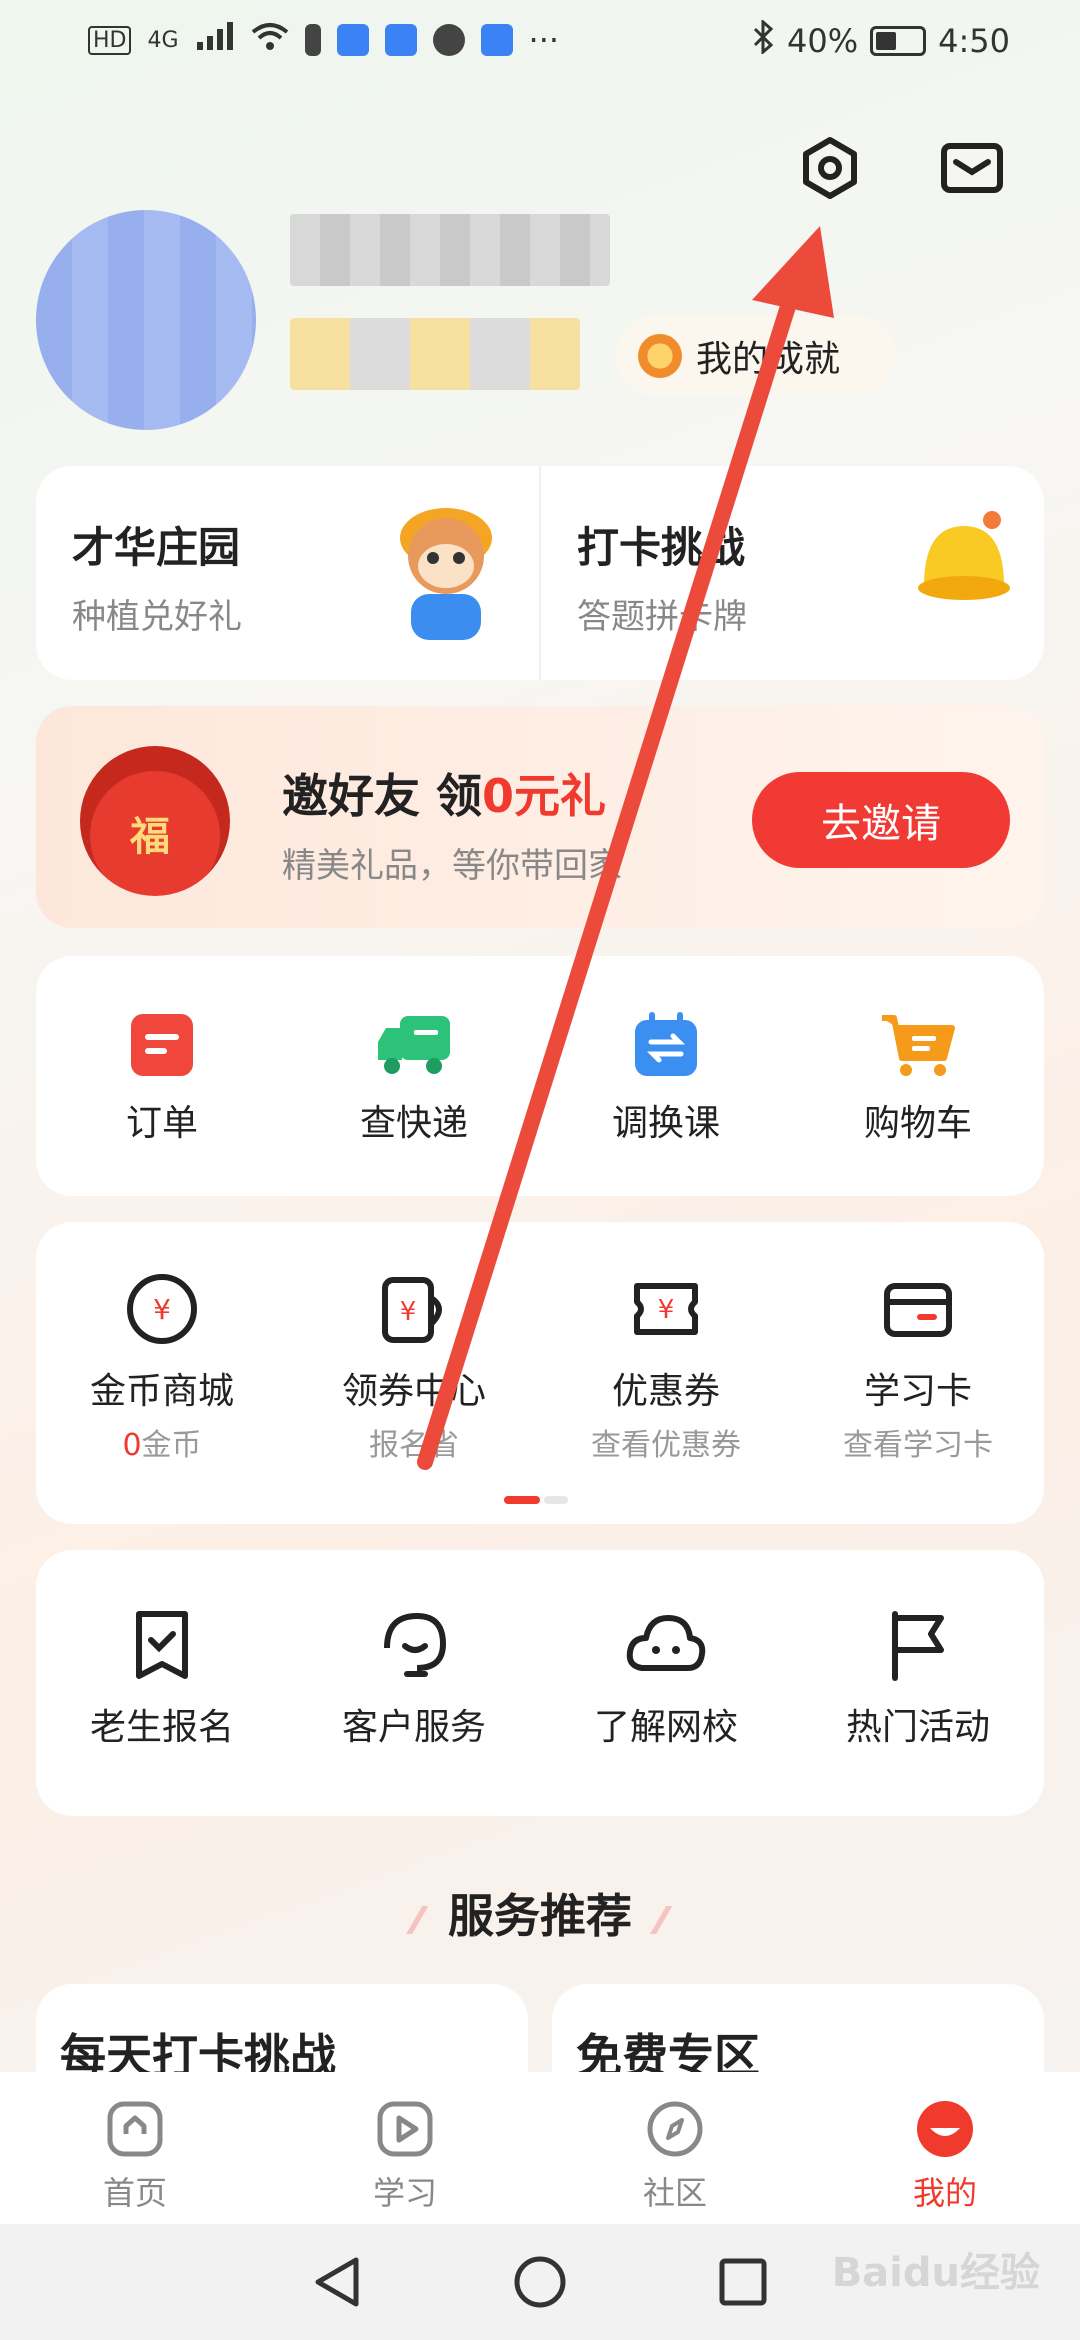 This screenshot has width=1080, height=2340. What do you see at coordinates (161, 1123) in the screenshot?
I see `shortcut-label: 订单` at bounding box center [161, 1123].